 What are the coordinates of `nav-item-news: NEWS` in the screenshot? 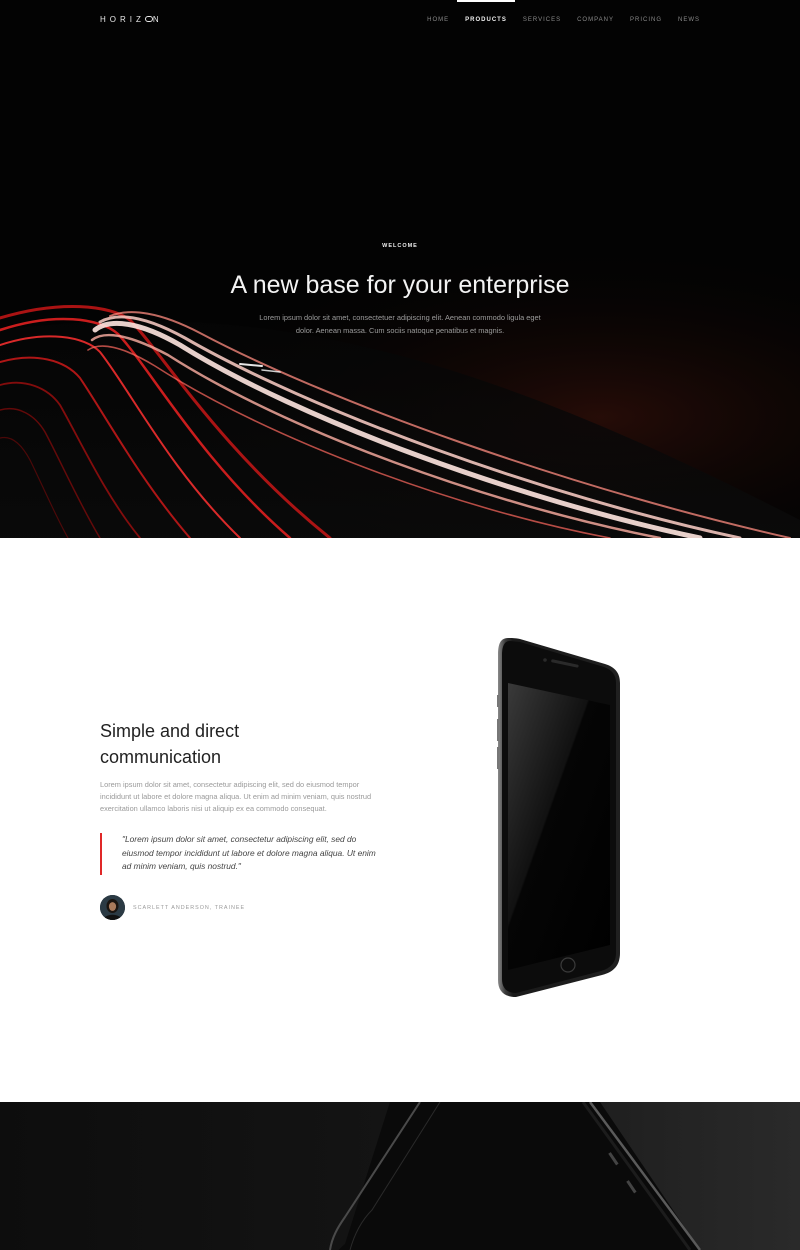 It's located at (689, 20).